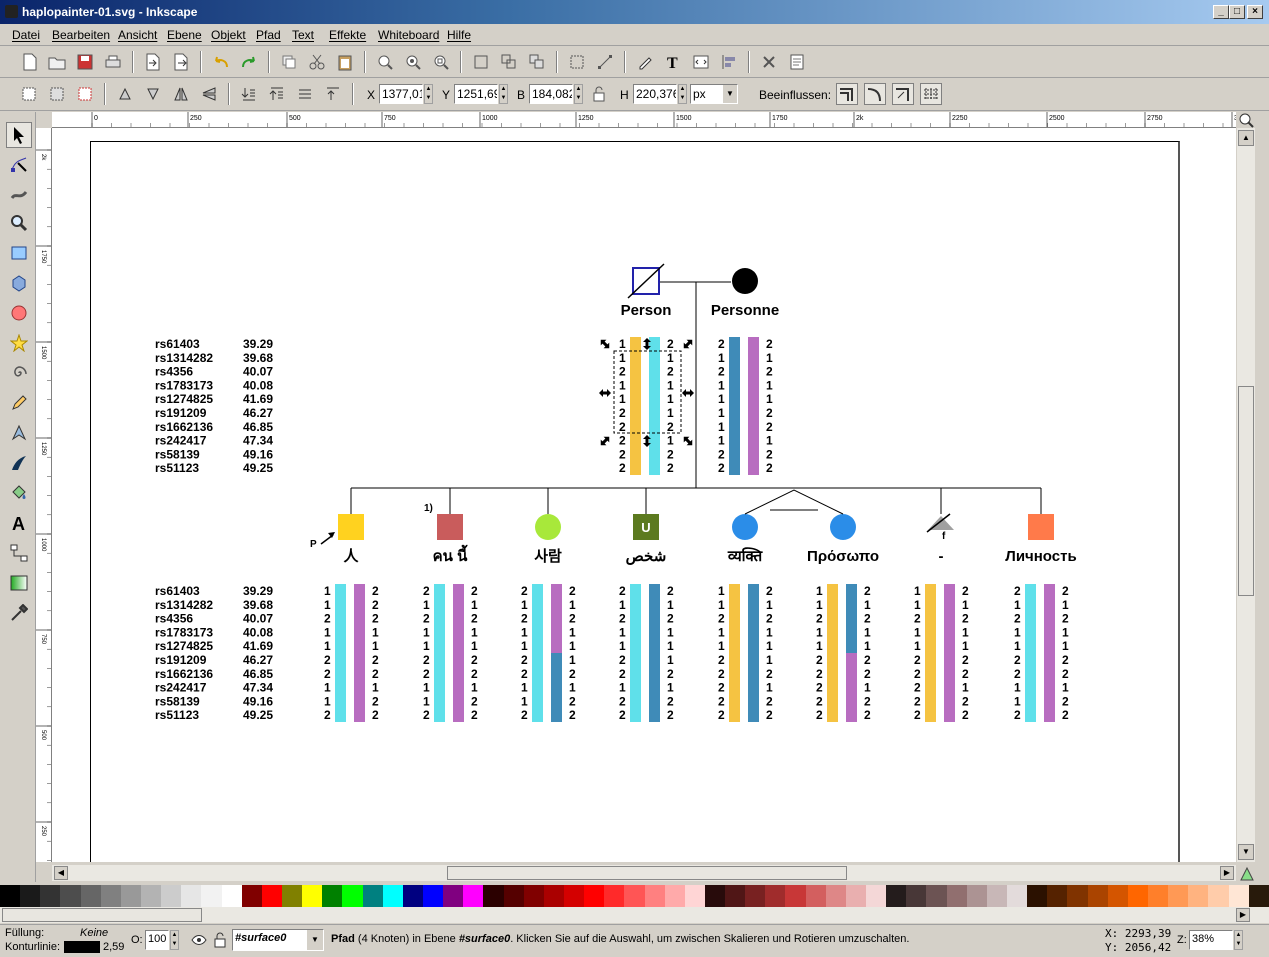 The height and width of the screenshot is (957, 1269). What do you see at coordinates (61, 873) in the screenshot?
I see `scroll-left-button: ◀` at bounding box center [61, 873].